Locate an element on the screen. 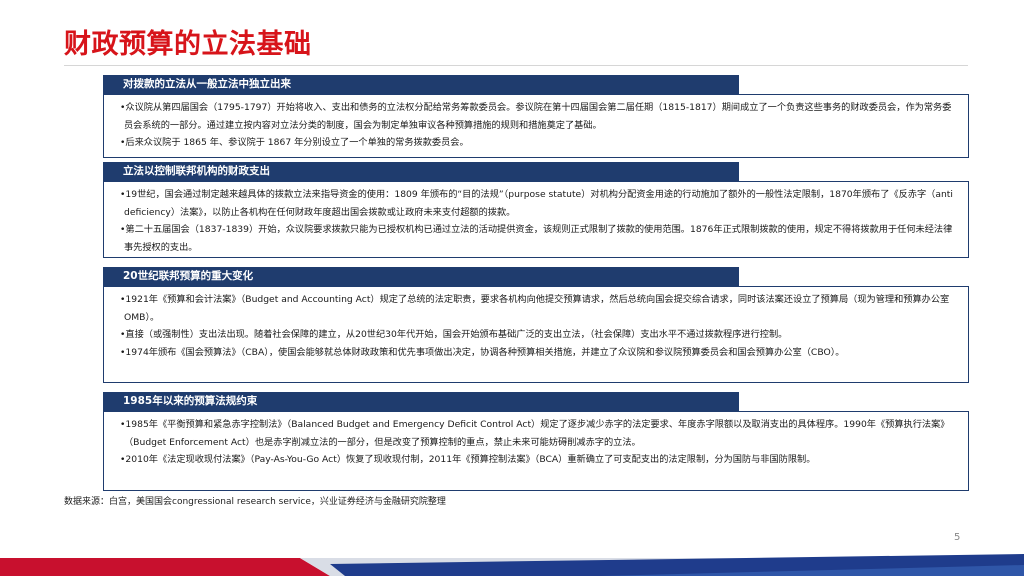 This screenshot has height=576, width=1024. page-number: 5 is located at coordinates (957, 537).